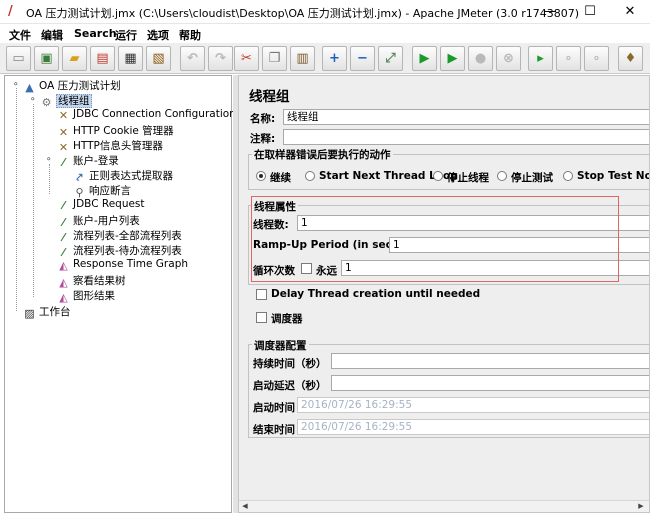 The image size is (650, 521). What do you see at coordinates (119, 251) in the screenshot?
I see `tree-node-todo-flows: ⁄ 流程列表-待办流程列表` at bounding box center [119, 251].